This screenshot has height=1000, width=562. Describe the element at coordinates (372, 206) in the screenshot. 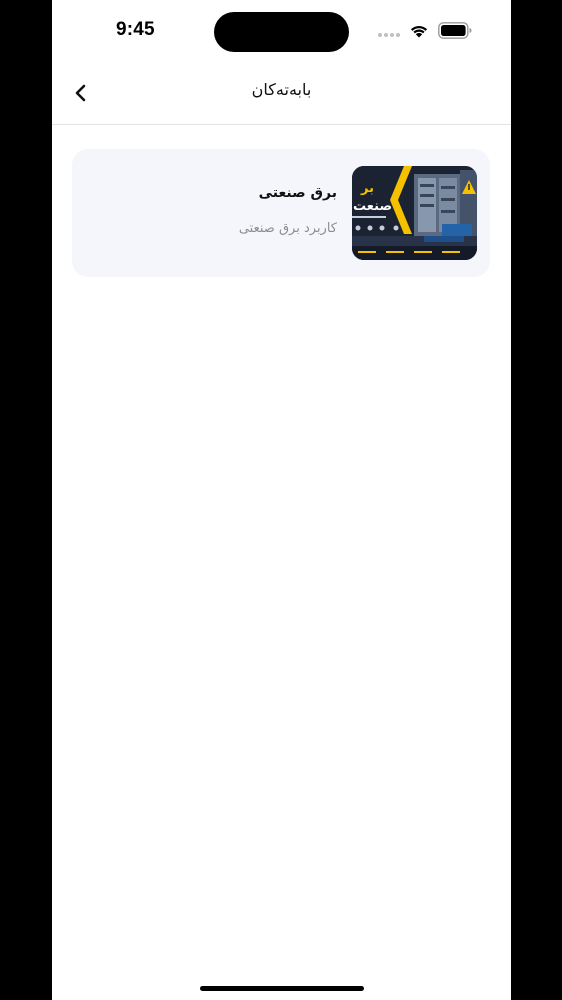

I see `svg-text: صنعت` at that location.